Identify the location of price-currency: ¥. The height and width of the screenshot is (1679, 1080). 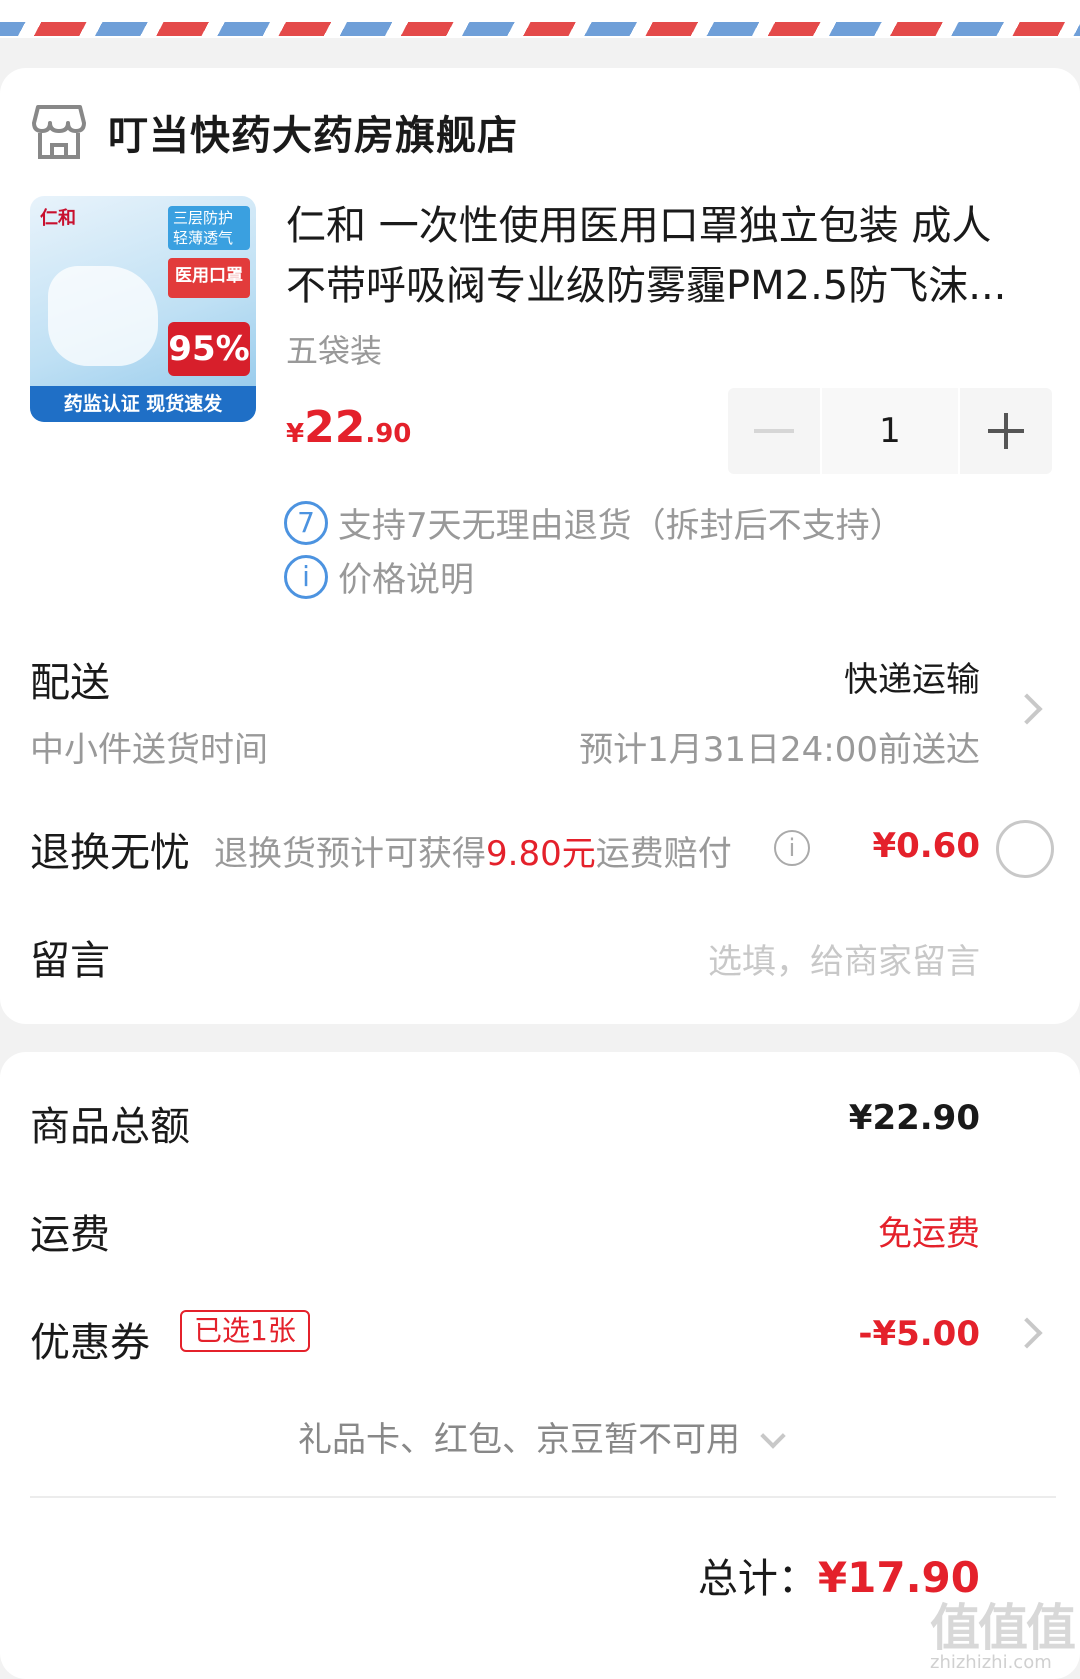
(295, 434).